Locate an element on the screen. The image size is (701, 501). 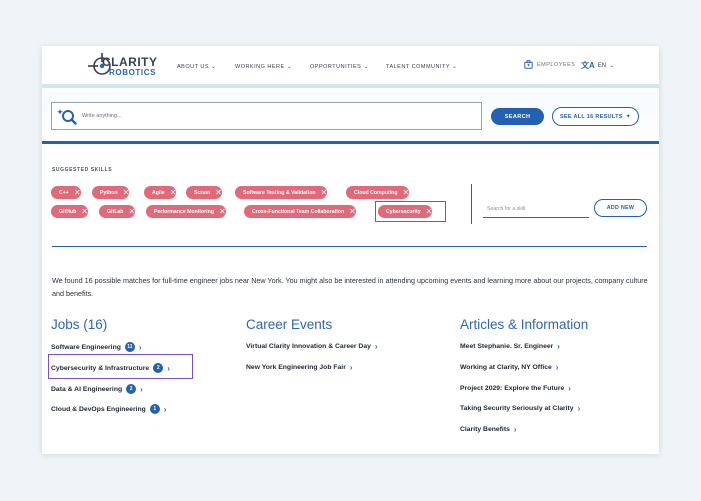
employees-icon is located at coordinates (528, 64).